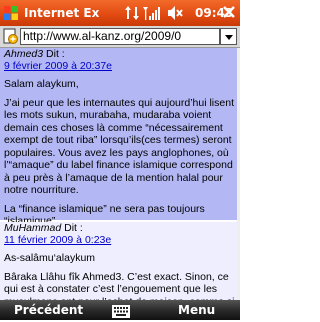 The width and height of the screenshot is (320, 322). I want to click on comment-date-link: 9 février 2009 à 20:37e, so click(119, 66).